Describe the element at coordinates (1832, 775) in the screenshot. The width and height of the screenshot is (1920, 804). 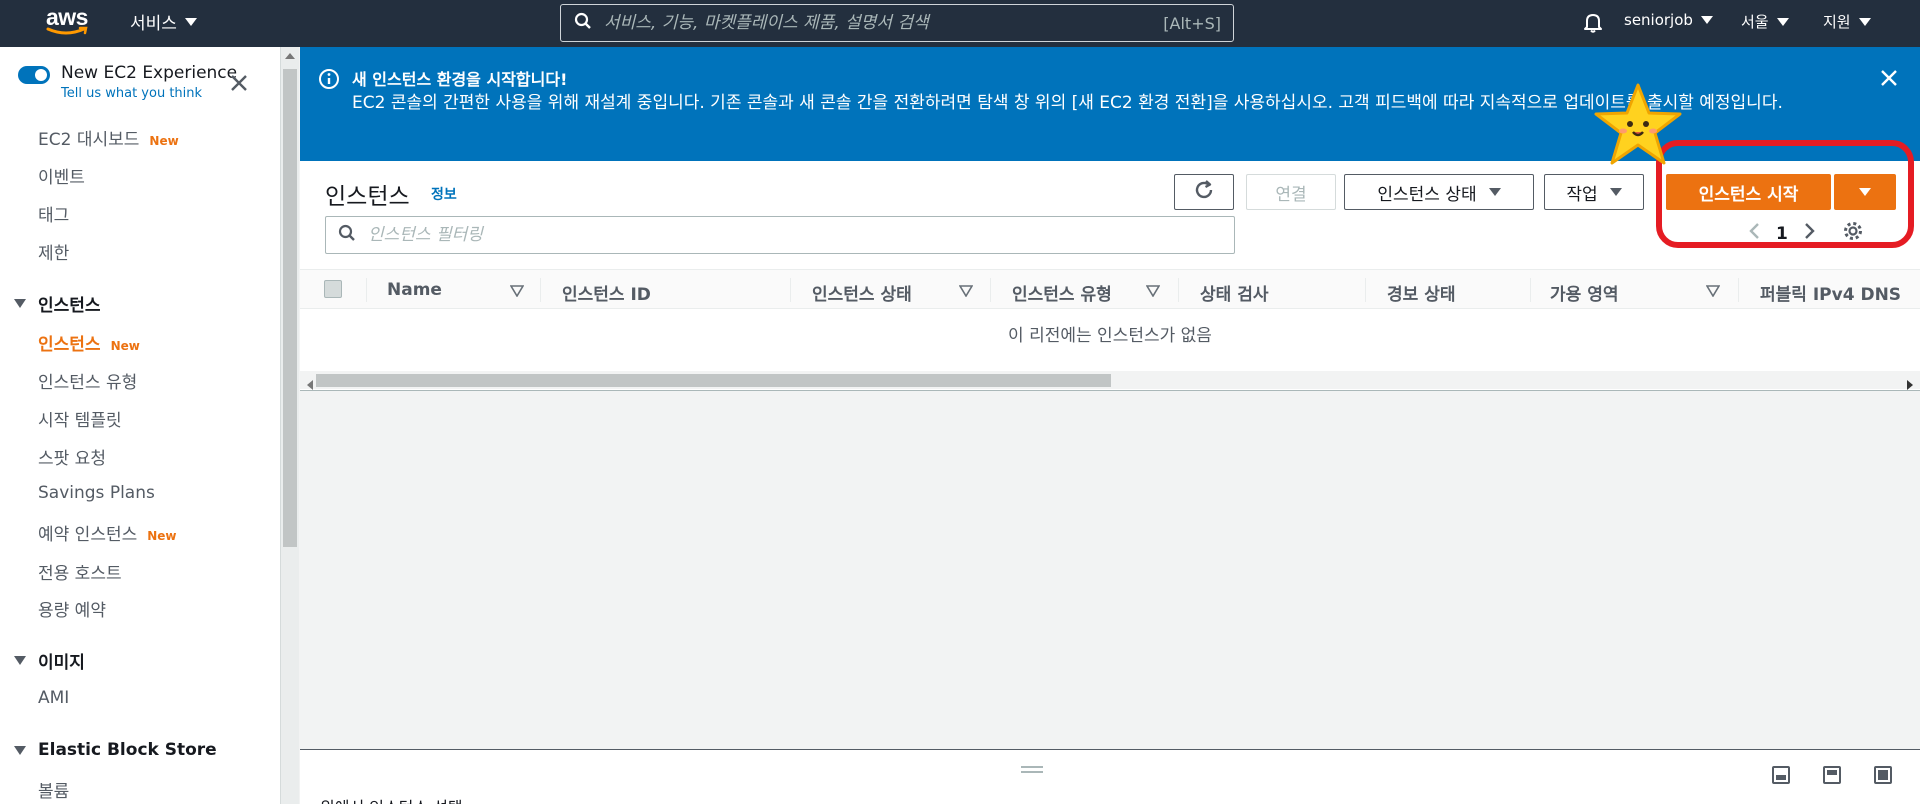
I see `layout-side-icon` at that location.